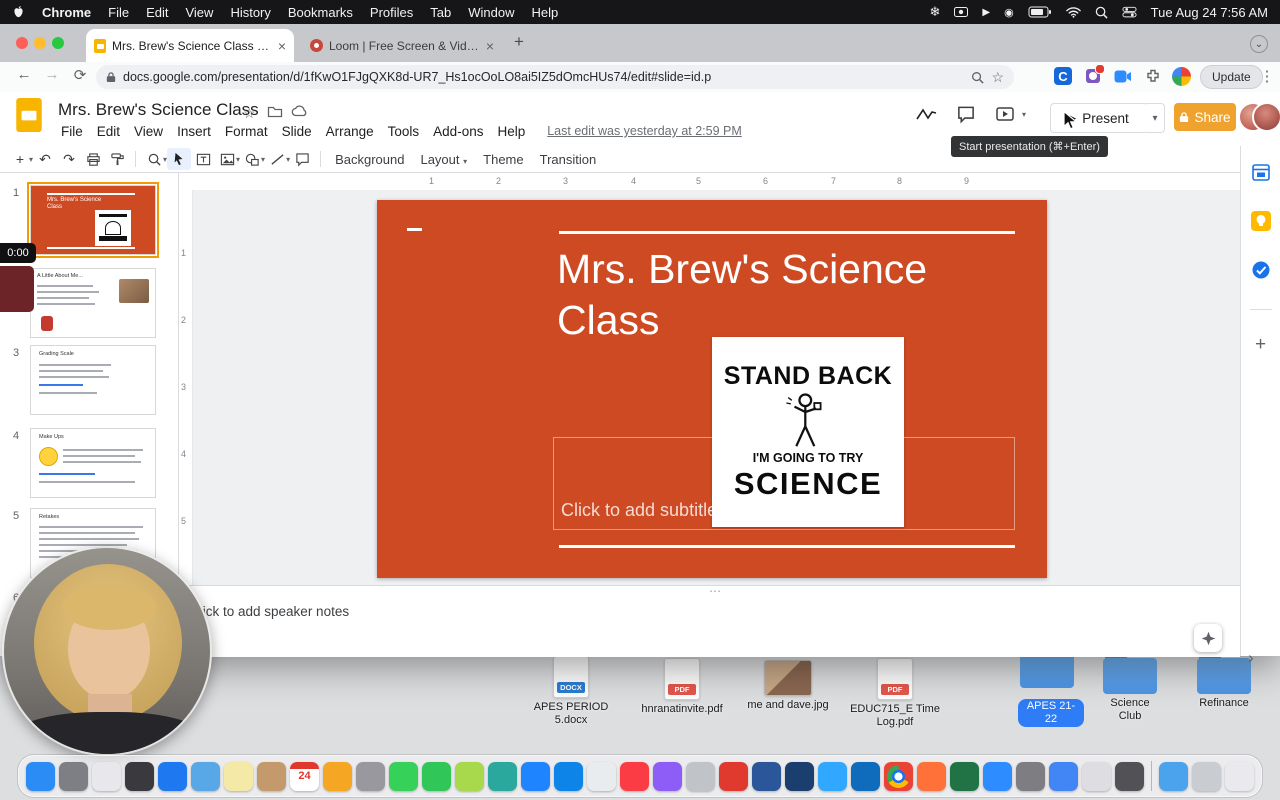  Describe the element at coordinates (545, 12) in the screenshot. I see `menubar-item-help: Help` at that location.